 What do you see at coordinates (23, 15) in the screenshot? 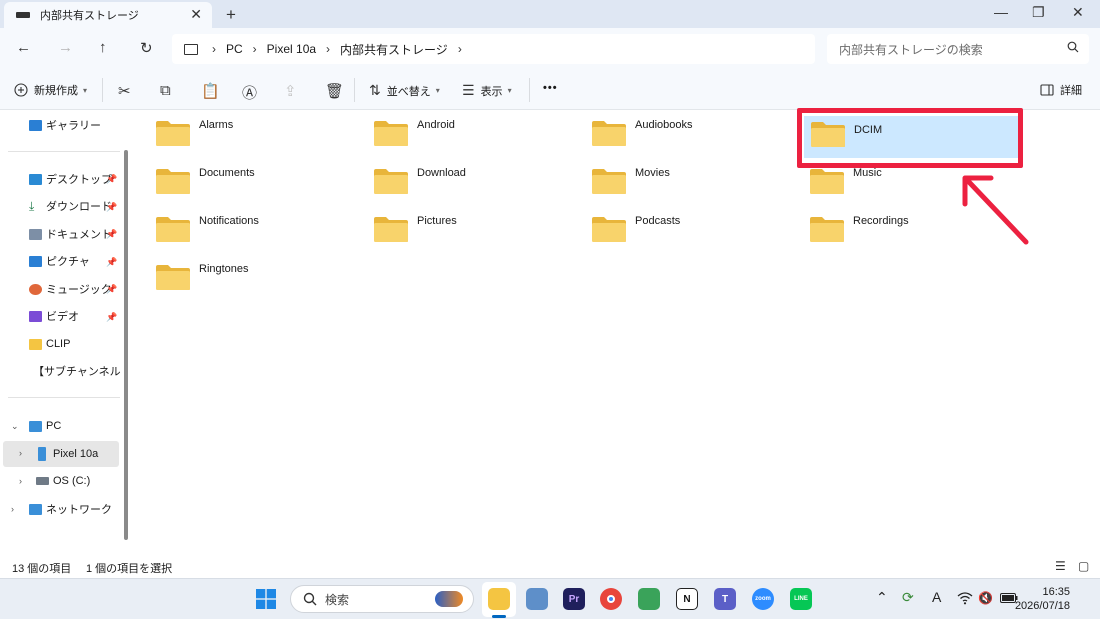
I see `drive-tab-icon` at bounding box center [23, 15].